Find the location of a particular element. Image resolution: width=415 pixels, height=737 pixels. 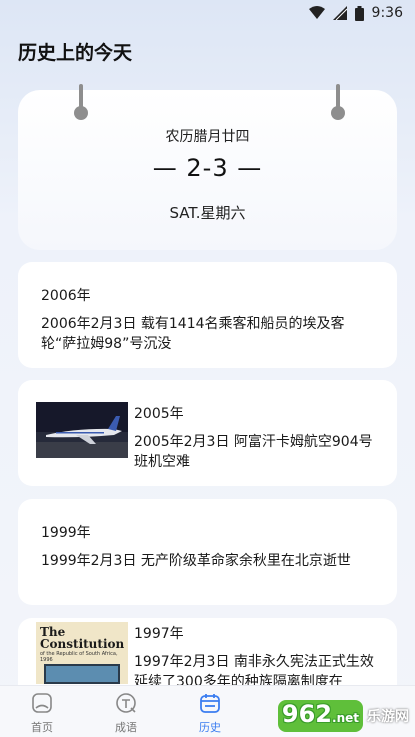

event-year: 1997年 is located at coordinates (159, 634).